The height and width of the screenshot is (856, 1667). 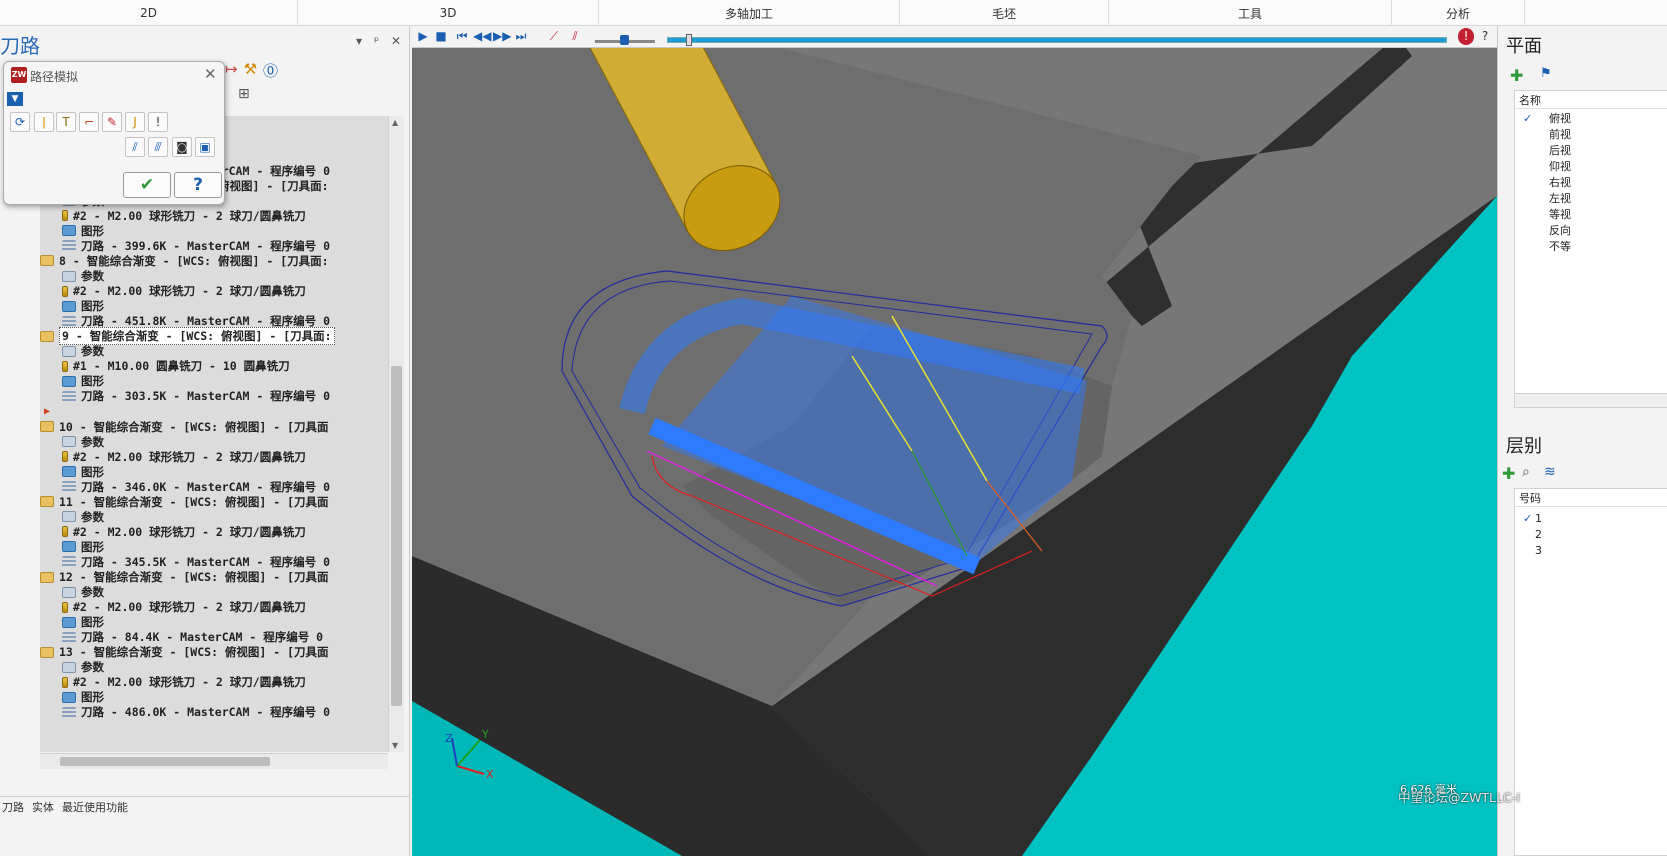 I want to click on tree-row-tp: 刀路 - 84.4K - MasterCAM - 程序编号 0, so click(x=192, y=637).